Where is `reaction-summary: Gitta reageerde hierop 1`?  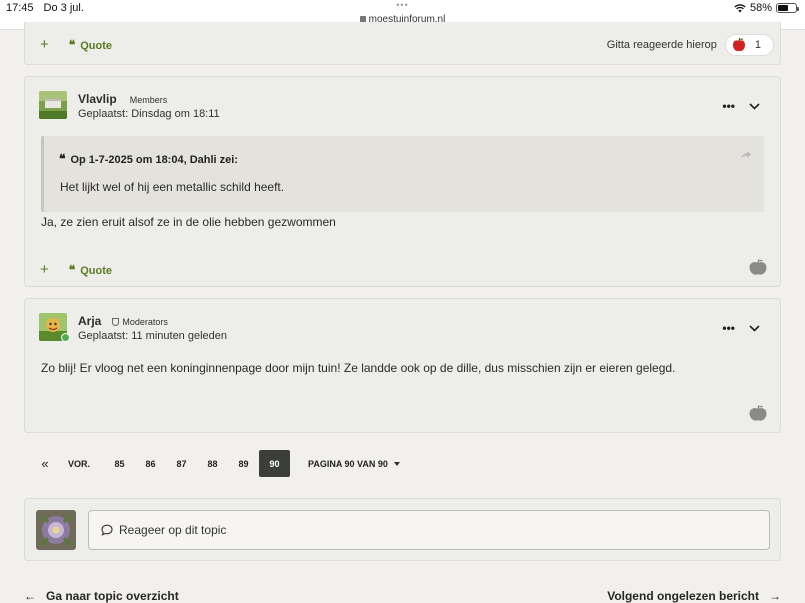 reaction-summary: Gitta reageerde hierop 1 is located at coordinates (690, 45).